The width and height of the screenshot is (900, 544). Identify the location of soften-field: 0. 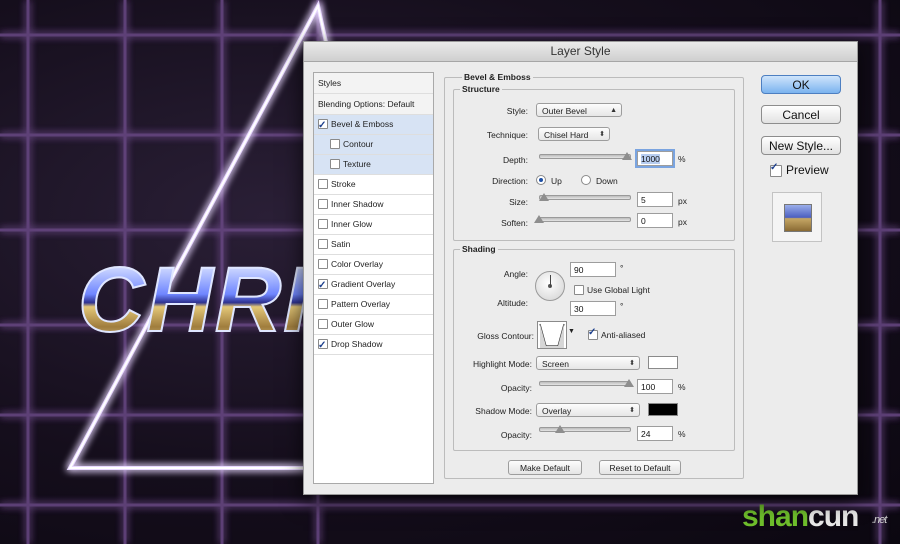
(655, 220).